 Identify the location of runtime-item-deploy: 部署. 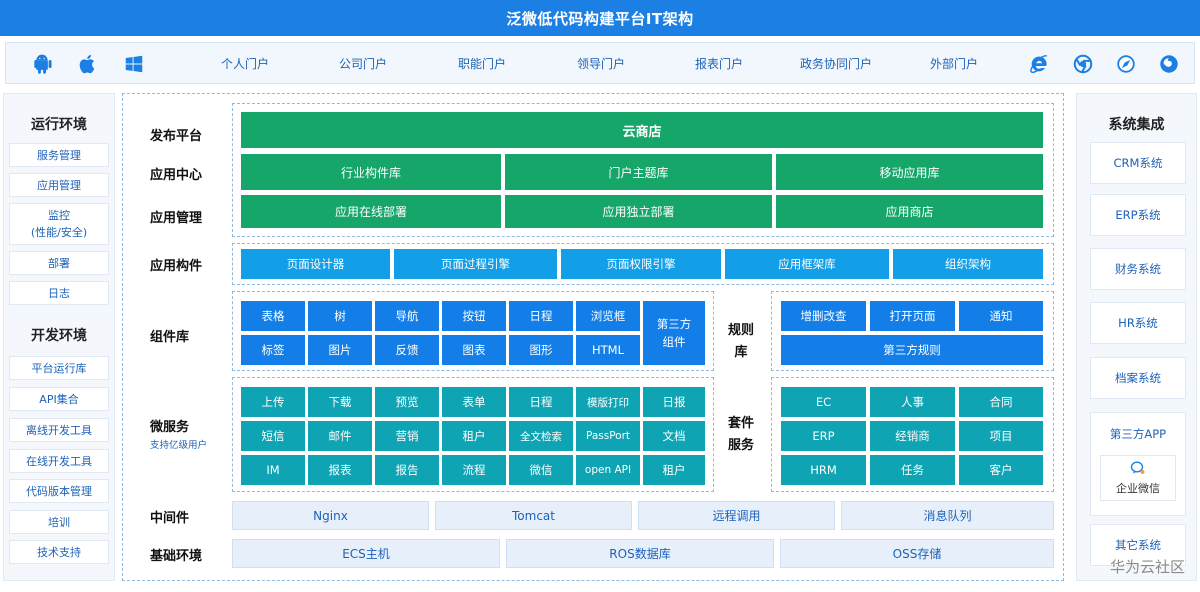
(59, 263).